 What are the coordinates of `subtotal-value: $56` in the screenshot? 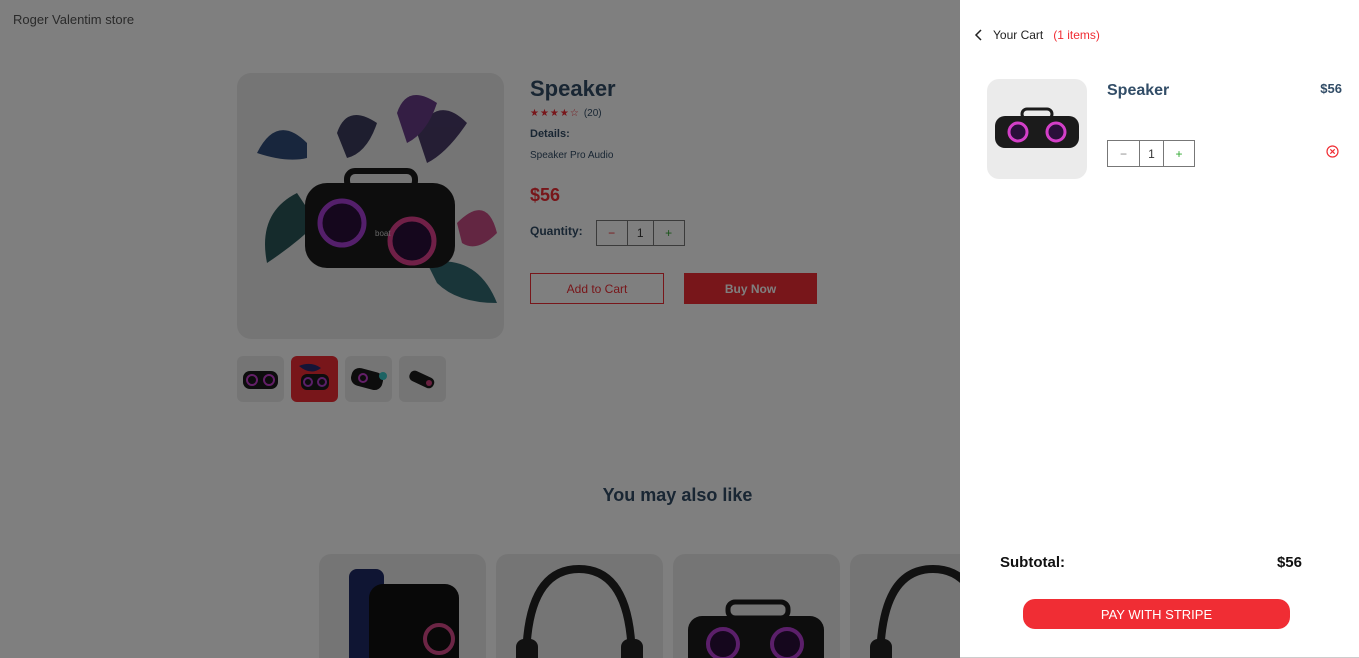 It's located at (1289, 562).